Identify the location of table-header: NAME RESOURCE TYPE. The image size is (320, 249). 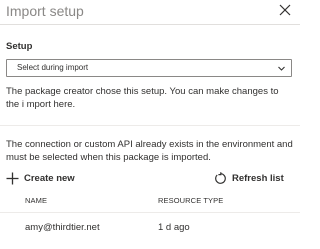
(150, 202).